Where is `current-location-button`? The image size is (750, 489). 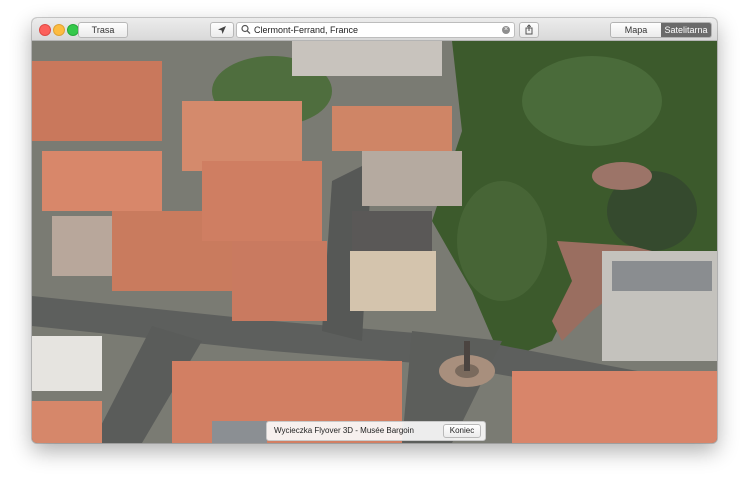 current-location-button is located at coordinates (222, 30).